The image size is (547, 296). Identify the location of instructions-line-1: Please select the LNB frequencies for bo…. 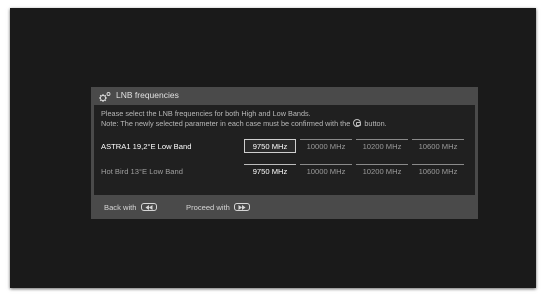
(206, 113).